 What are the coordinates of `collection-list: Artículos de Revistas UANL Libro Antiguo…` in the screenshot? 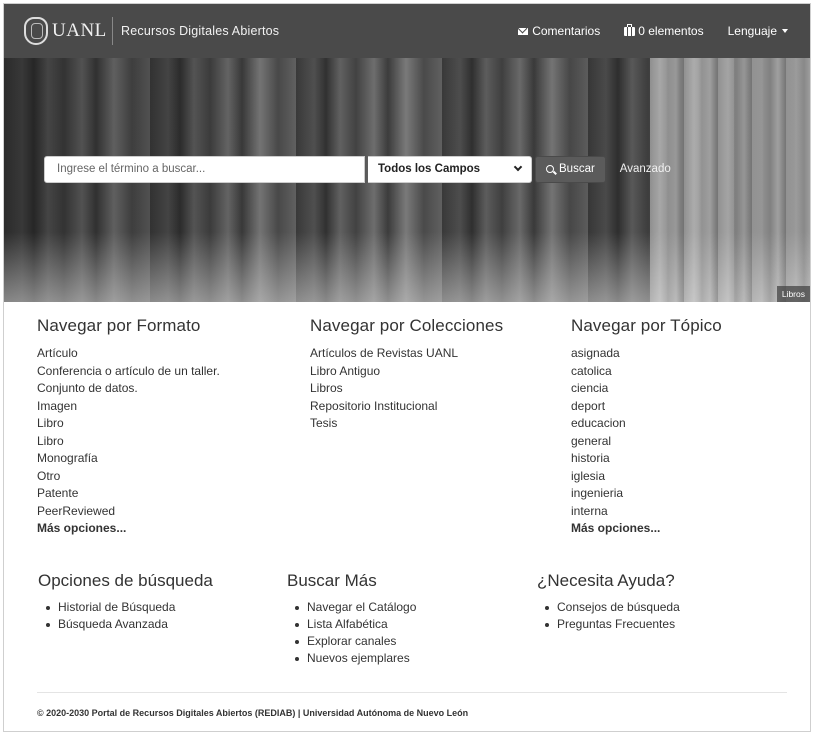 It's located at (406, 389).